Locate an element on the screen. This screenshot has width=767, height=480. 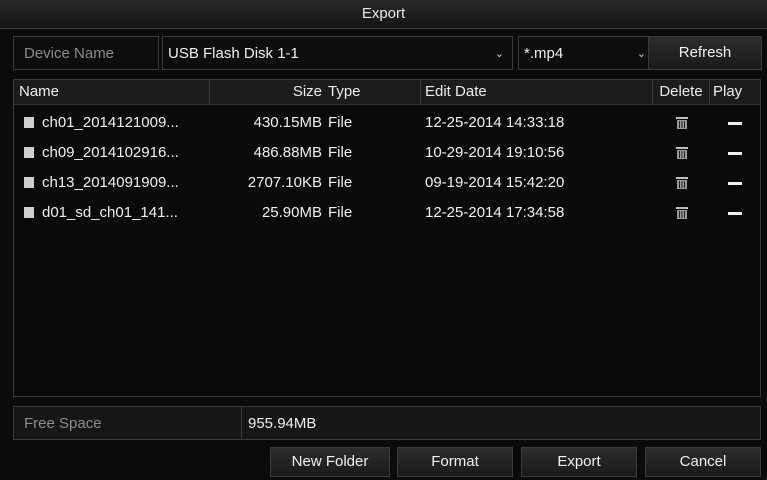
column-header-type: Type is located at coordinates (373, 92).